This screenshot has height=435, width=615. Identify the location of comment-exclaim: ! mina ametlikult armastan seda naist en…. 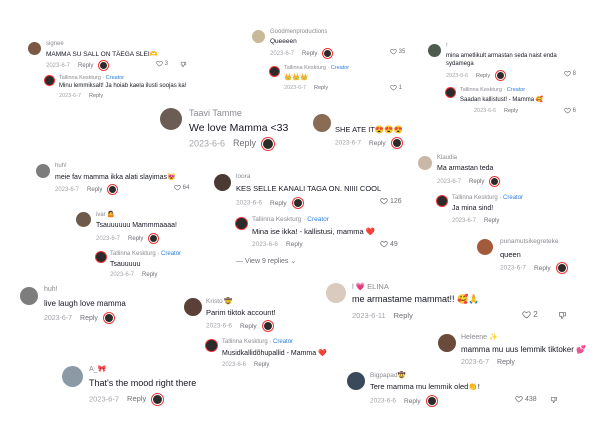
(513, 79).